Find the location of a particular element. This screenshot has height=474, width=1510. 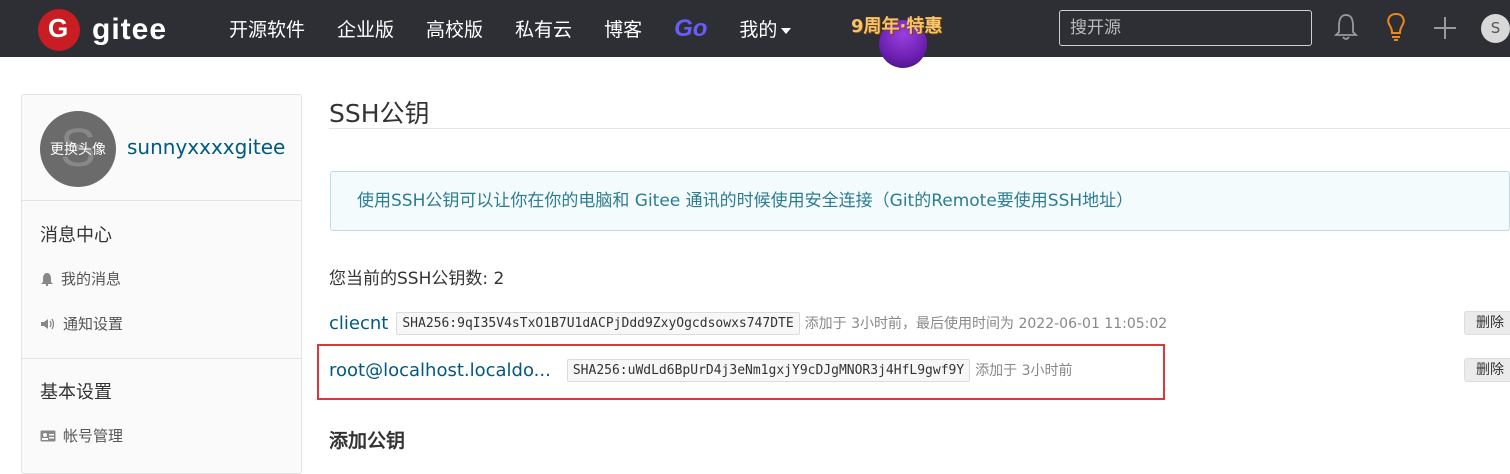

logo-badge-icon: G is located at coordinates (59, 30).